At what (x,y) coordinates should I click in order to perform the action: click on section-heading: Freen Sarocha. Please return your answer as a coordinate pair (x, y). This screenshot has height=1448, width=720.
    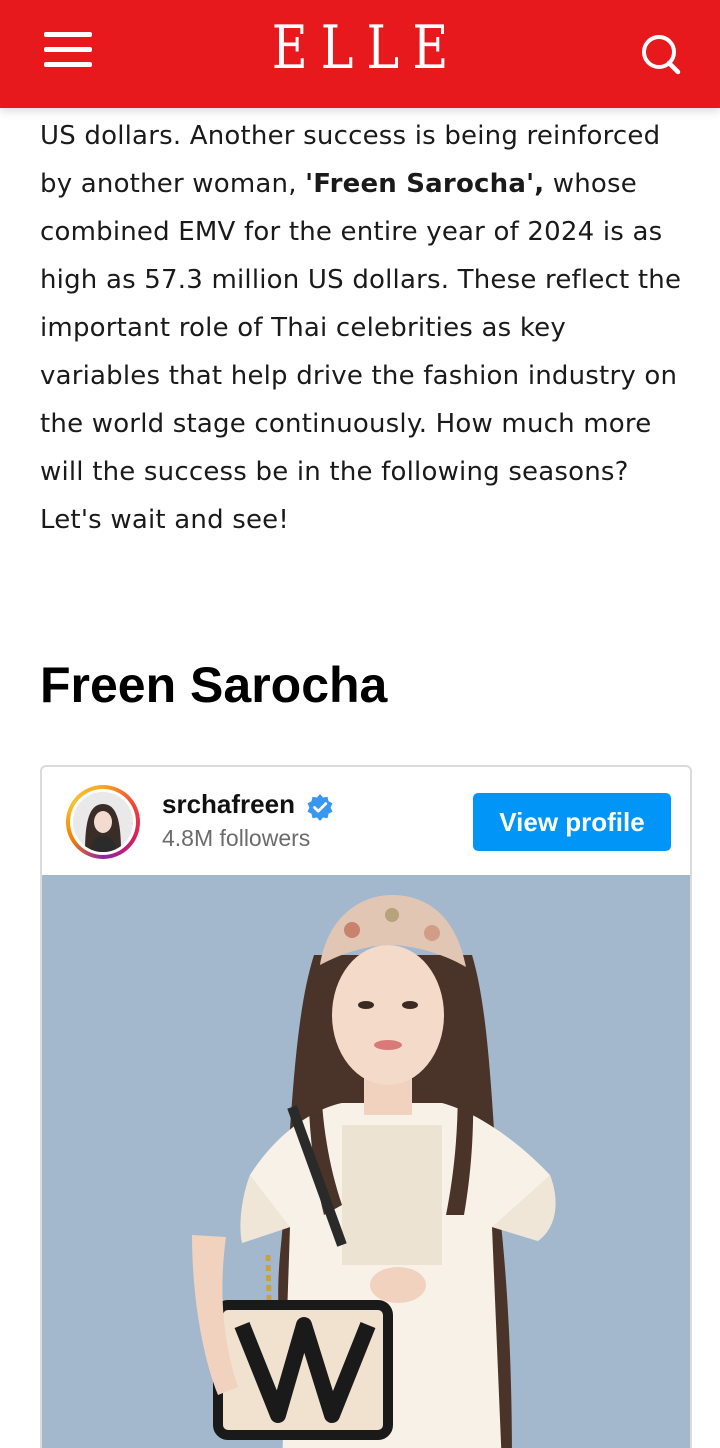
    Looking at the image, I should click on (214, 685).